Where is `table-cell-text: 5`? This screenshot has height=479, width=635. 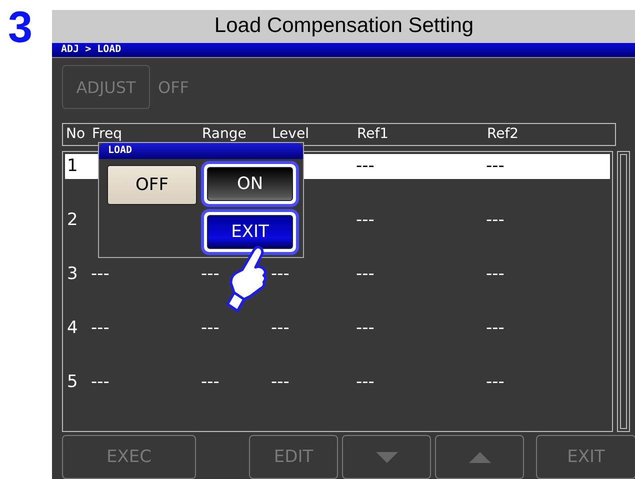 table-cell-text: 5 is located at coordinates (72, 382).